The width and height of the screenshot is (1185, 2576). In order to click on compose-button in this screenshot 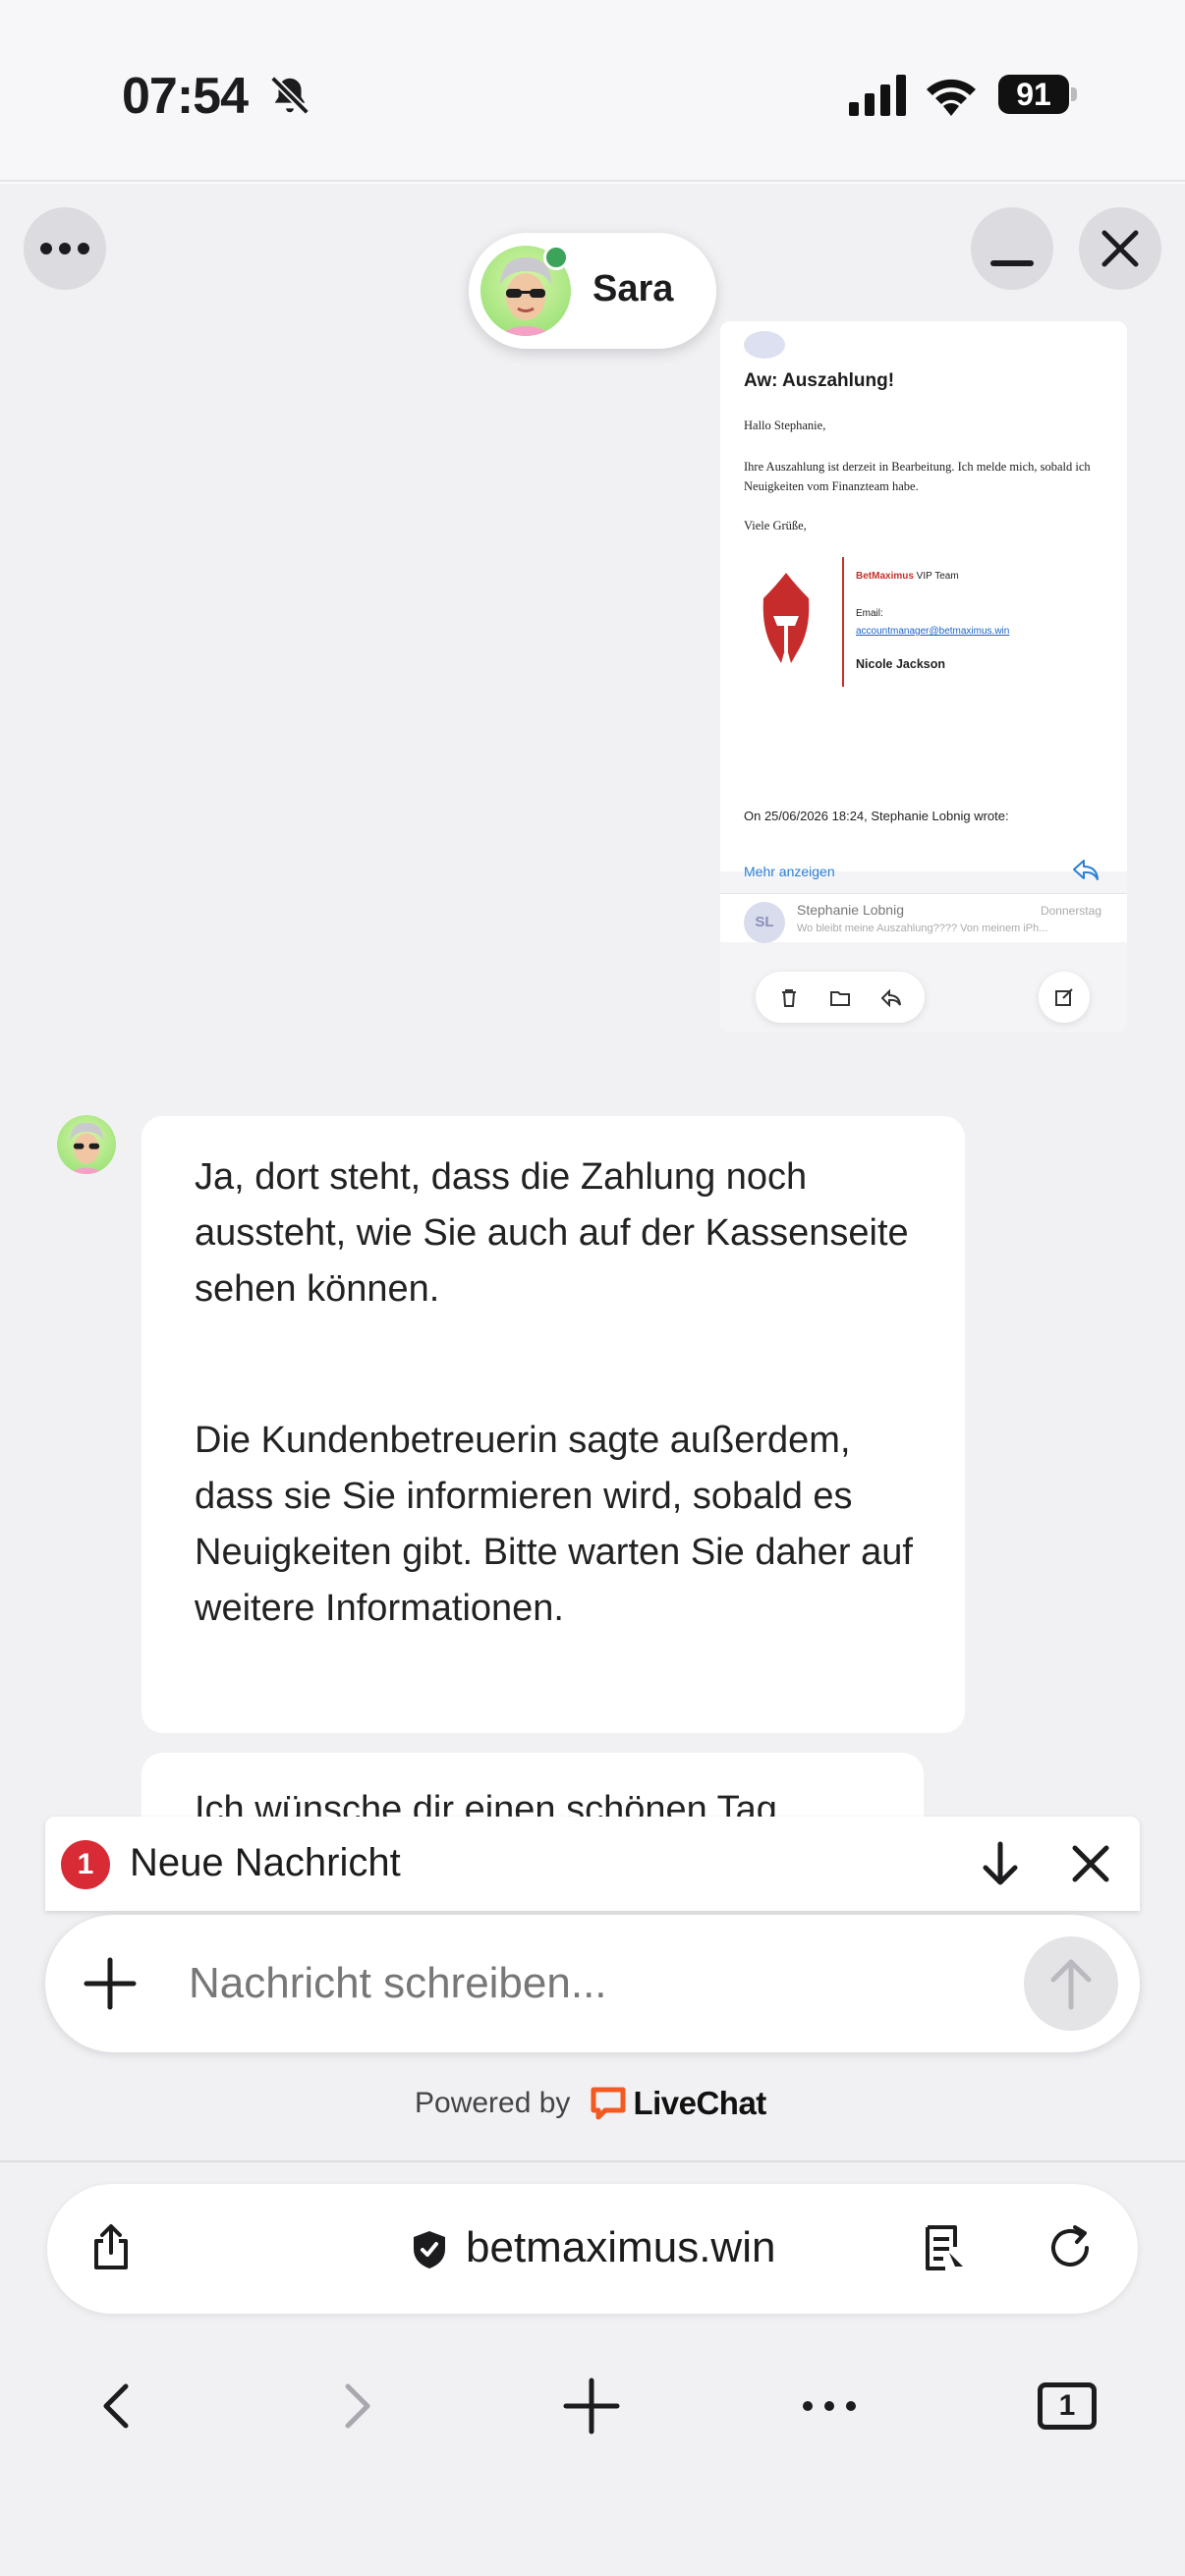, I will do `click(1065, 997)`.